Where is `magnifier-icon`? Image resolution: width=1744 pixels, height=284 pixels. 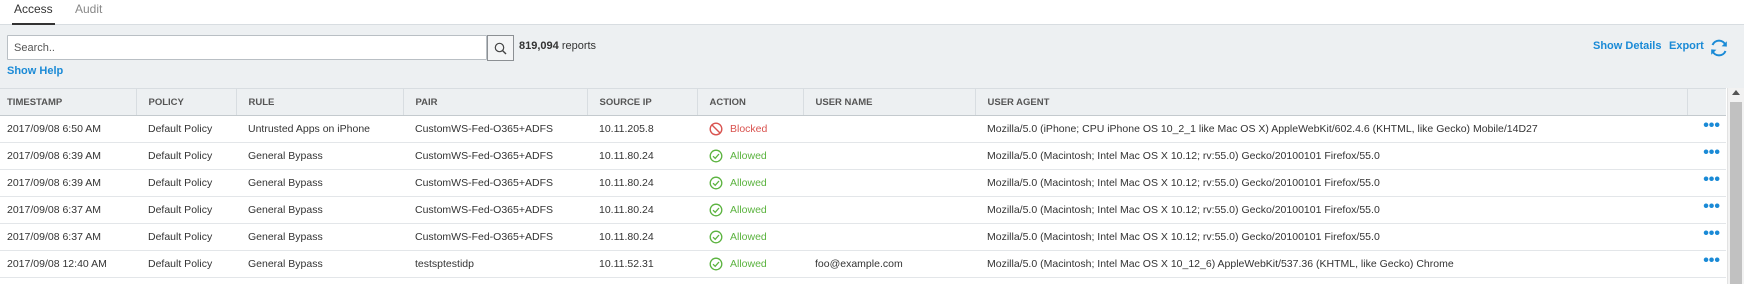 magnifier-icon is located at coordinates (500, 48).